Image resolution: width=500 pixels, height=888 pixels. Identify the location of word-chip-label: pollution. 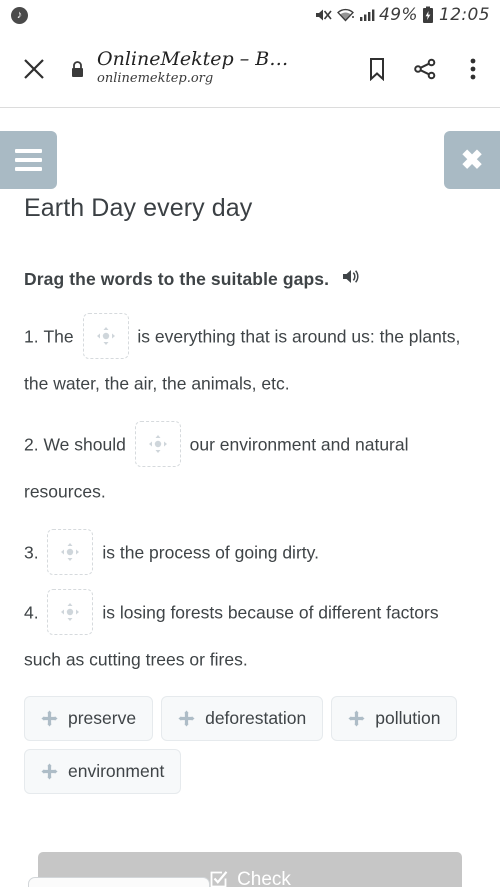
(408, 717).